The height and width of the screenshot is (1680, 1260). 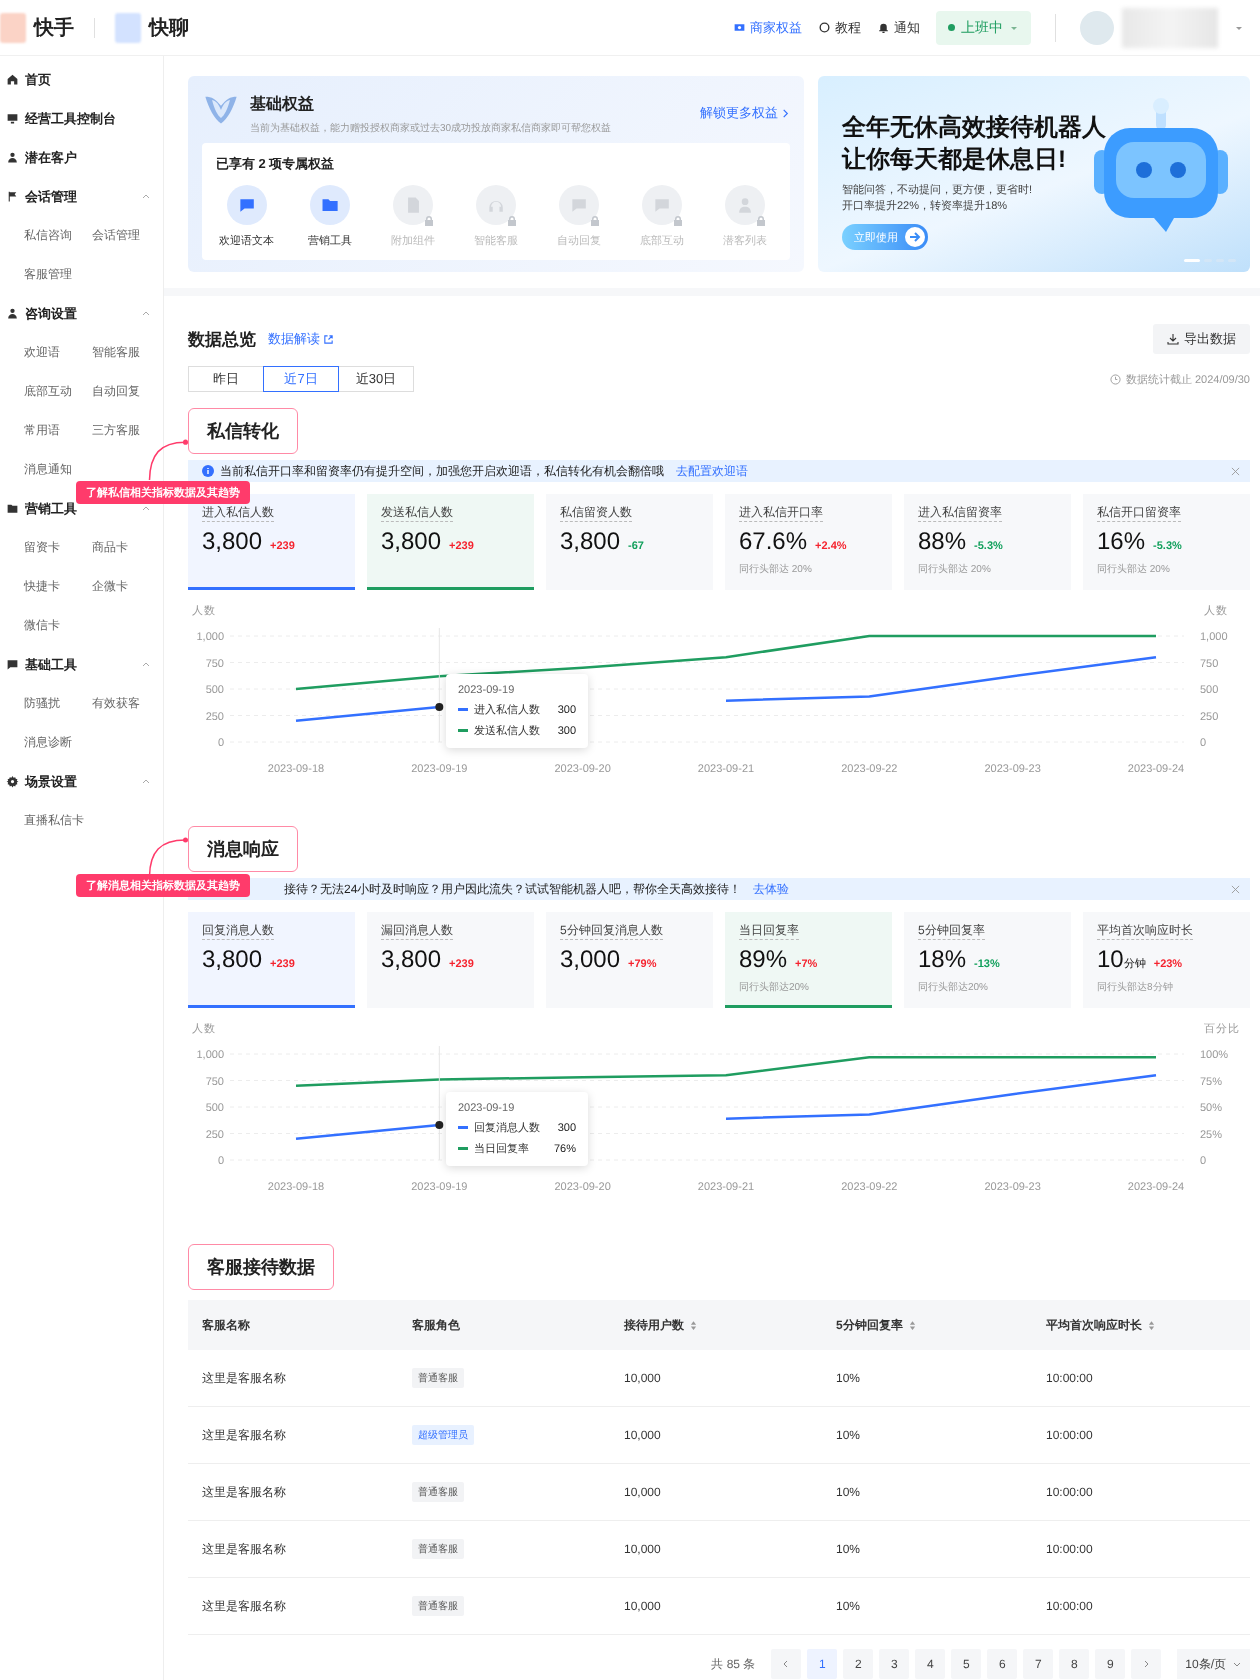 What do you see at coordinates (942, 542) in the screenshot?
I see `metric-value: 88%` at bounding box center [942, 542].